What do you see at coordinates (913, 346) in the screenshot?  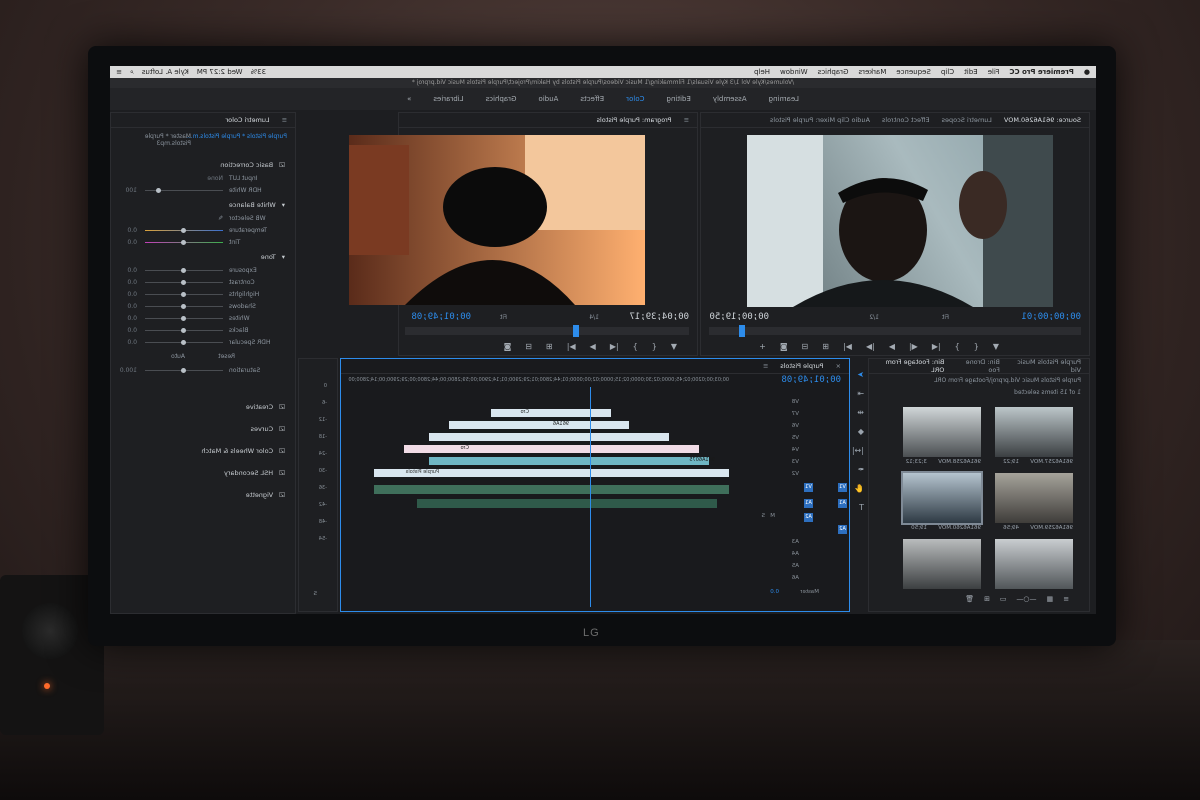 I see `step-back-icon: ◀|` at bounding box center [913, 346].